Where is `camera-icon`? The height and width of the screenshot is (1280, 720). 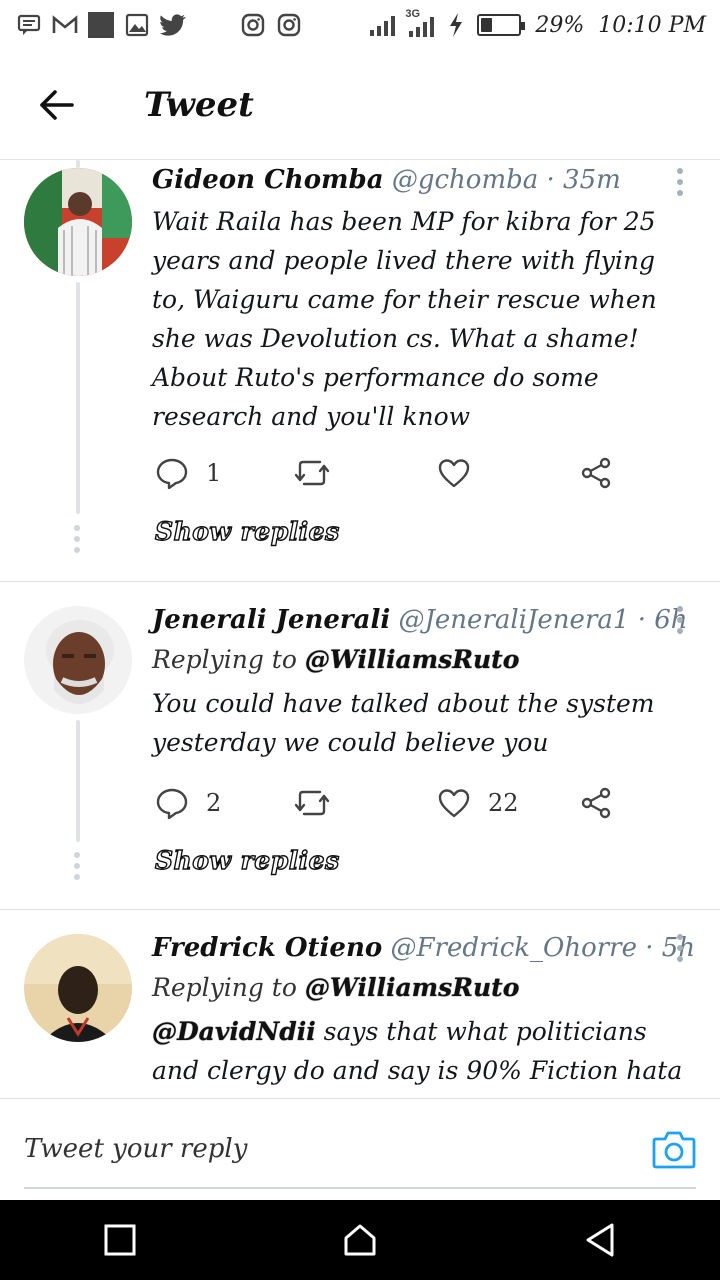 camera-icon is located at coordinates (674, 1150).